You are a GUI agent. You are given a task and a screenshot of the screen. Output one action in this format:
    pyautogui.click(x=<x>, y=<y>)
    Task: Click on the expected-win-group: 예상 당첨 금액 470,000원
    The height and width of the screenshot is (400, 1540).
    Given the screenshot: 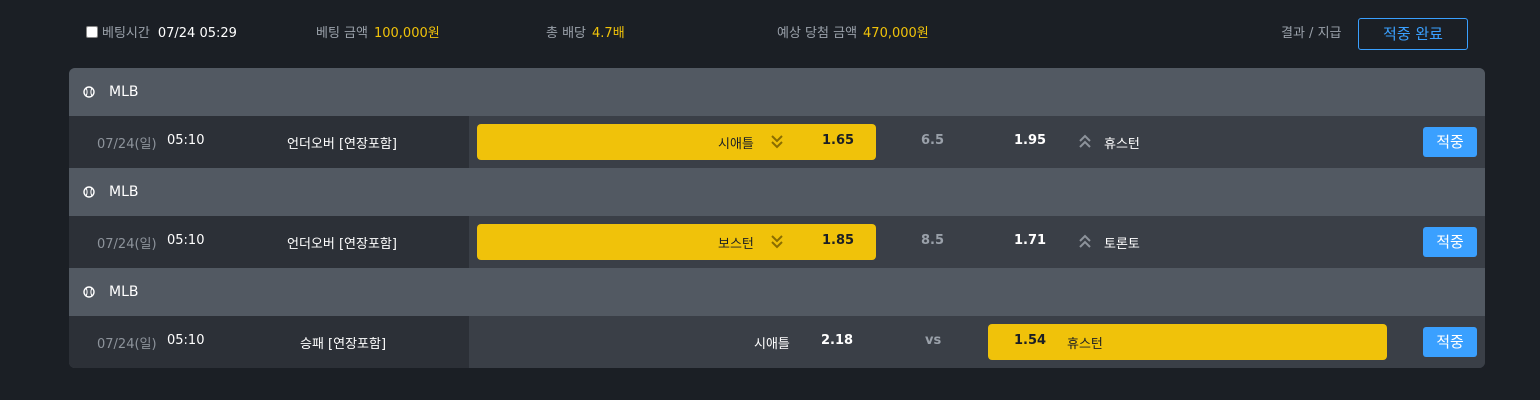 What is the action you would take?
    pyautogui.click(x=853, y=34)
    